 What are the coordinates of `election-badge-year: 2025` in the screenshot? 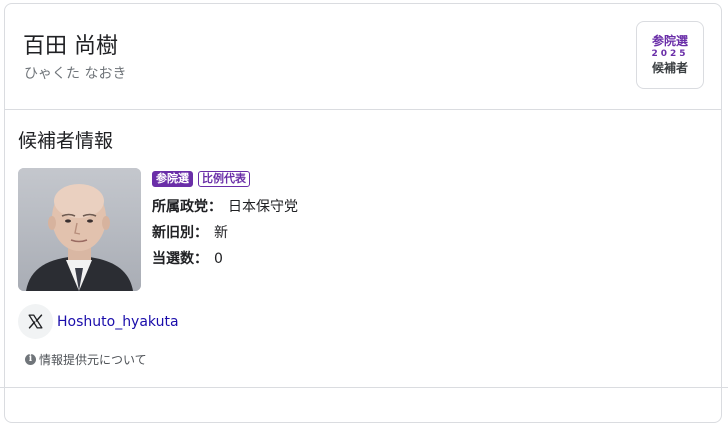 It's located at (670, 54).